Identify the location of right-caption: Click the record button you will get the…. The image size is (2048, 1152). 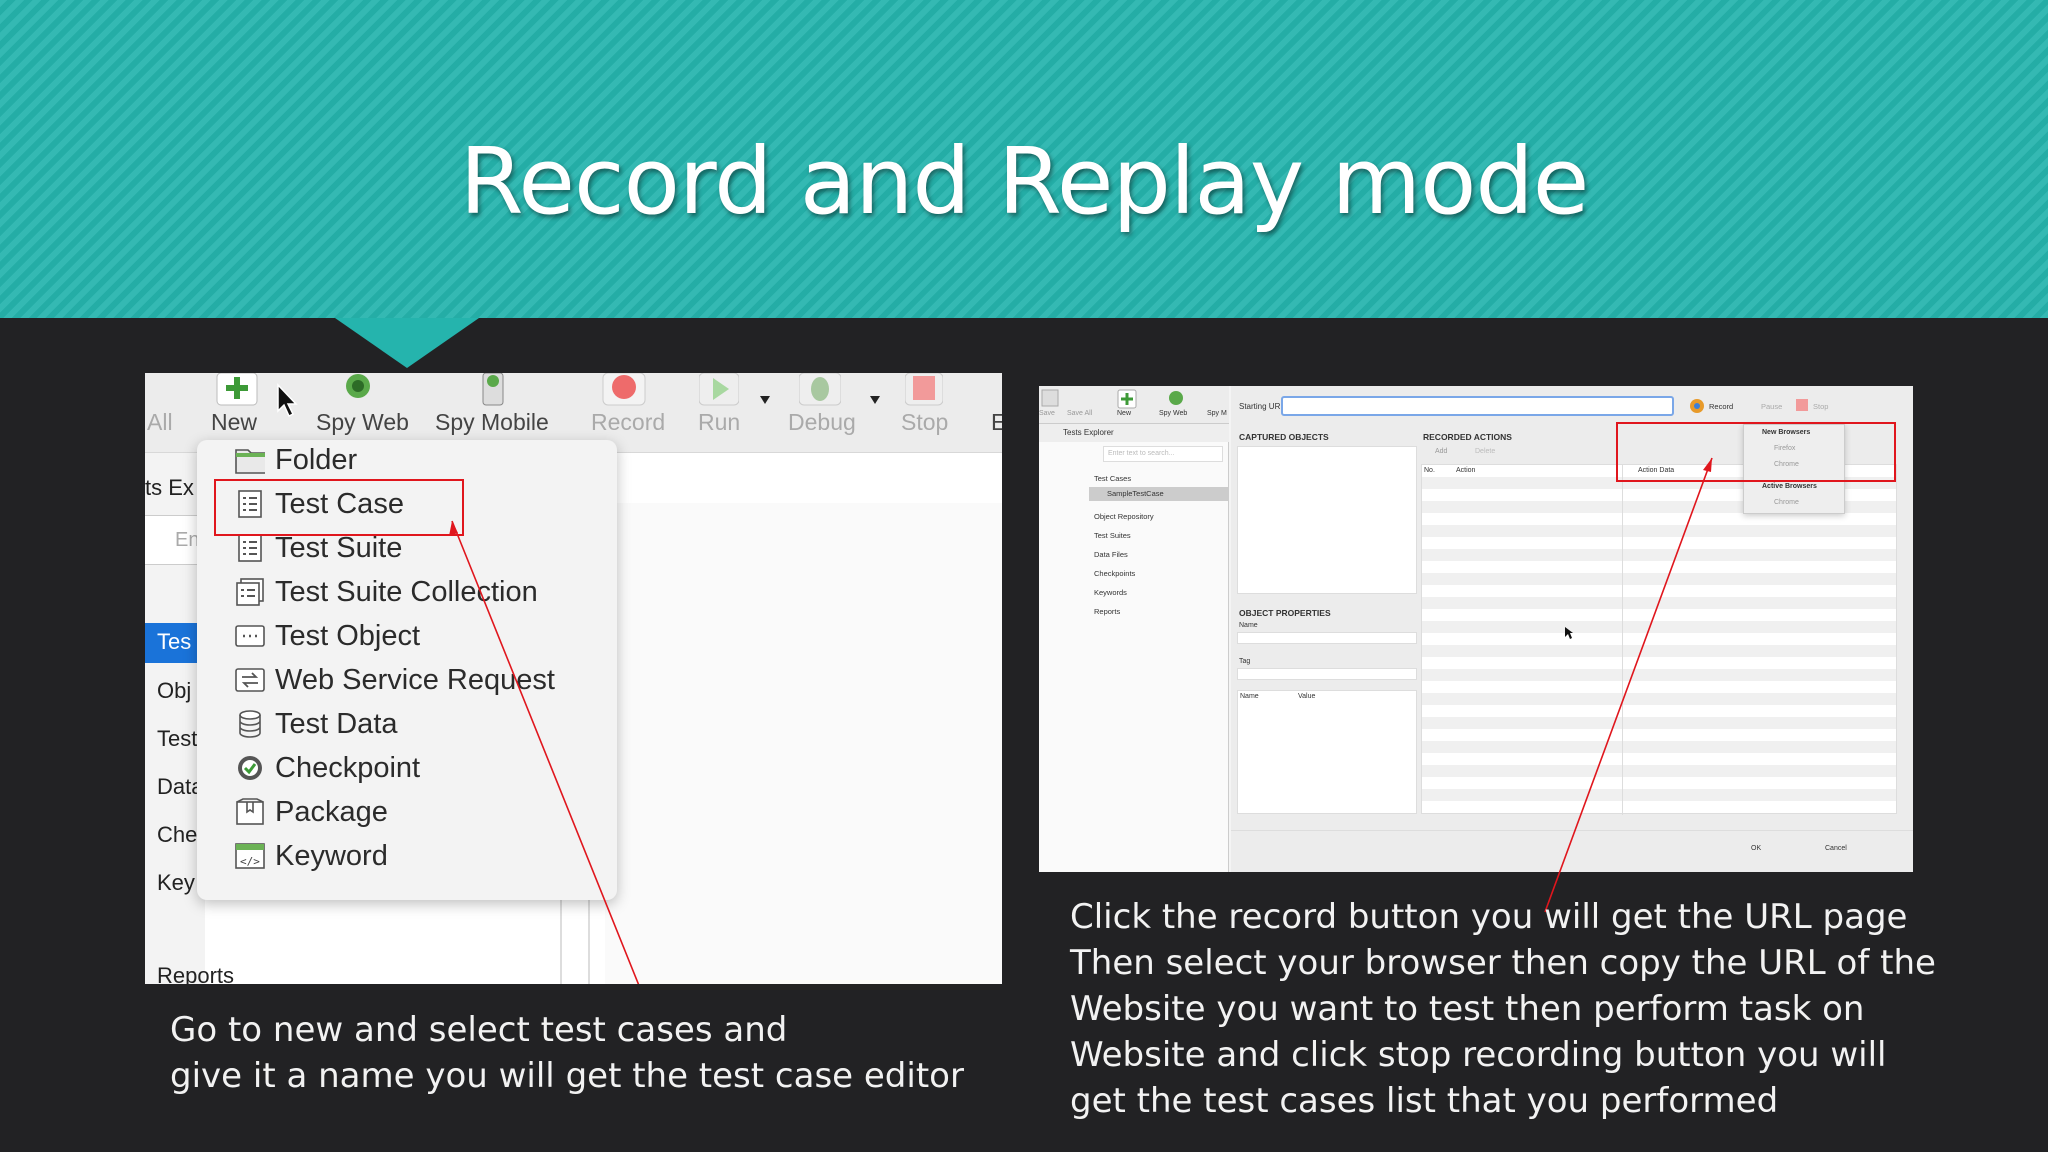
(1503, 1009).